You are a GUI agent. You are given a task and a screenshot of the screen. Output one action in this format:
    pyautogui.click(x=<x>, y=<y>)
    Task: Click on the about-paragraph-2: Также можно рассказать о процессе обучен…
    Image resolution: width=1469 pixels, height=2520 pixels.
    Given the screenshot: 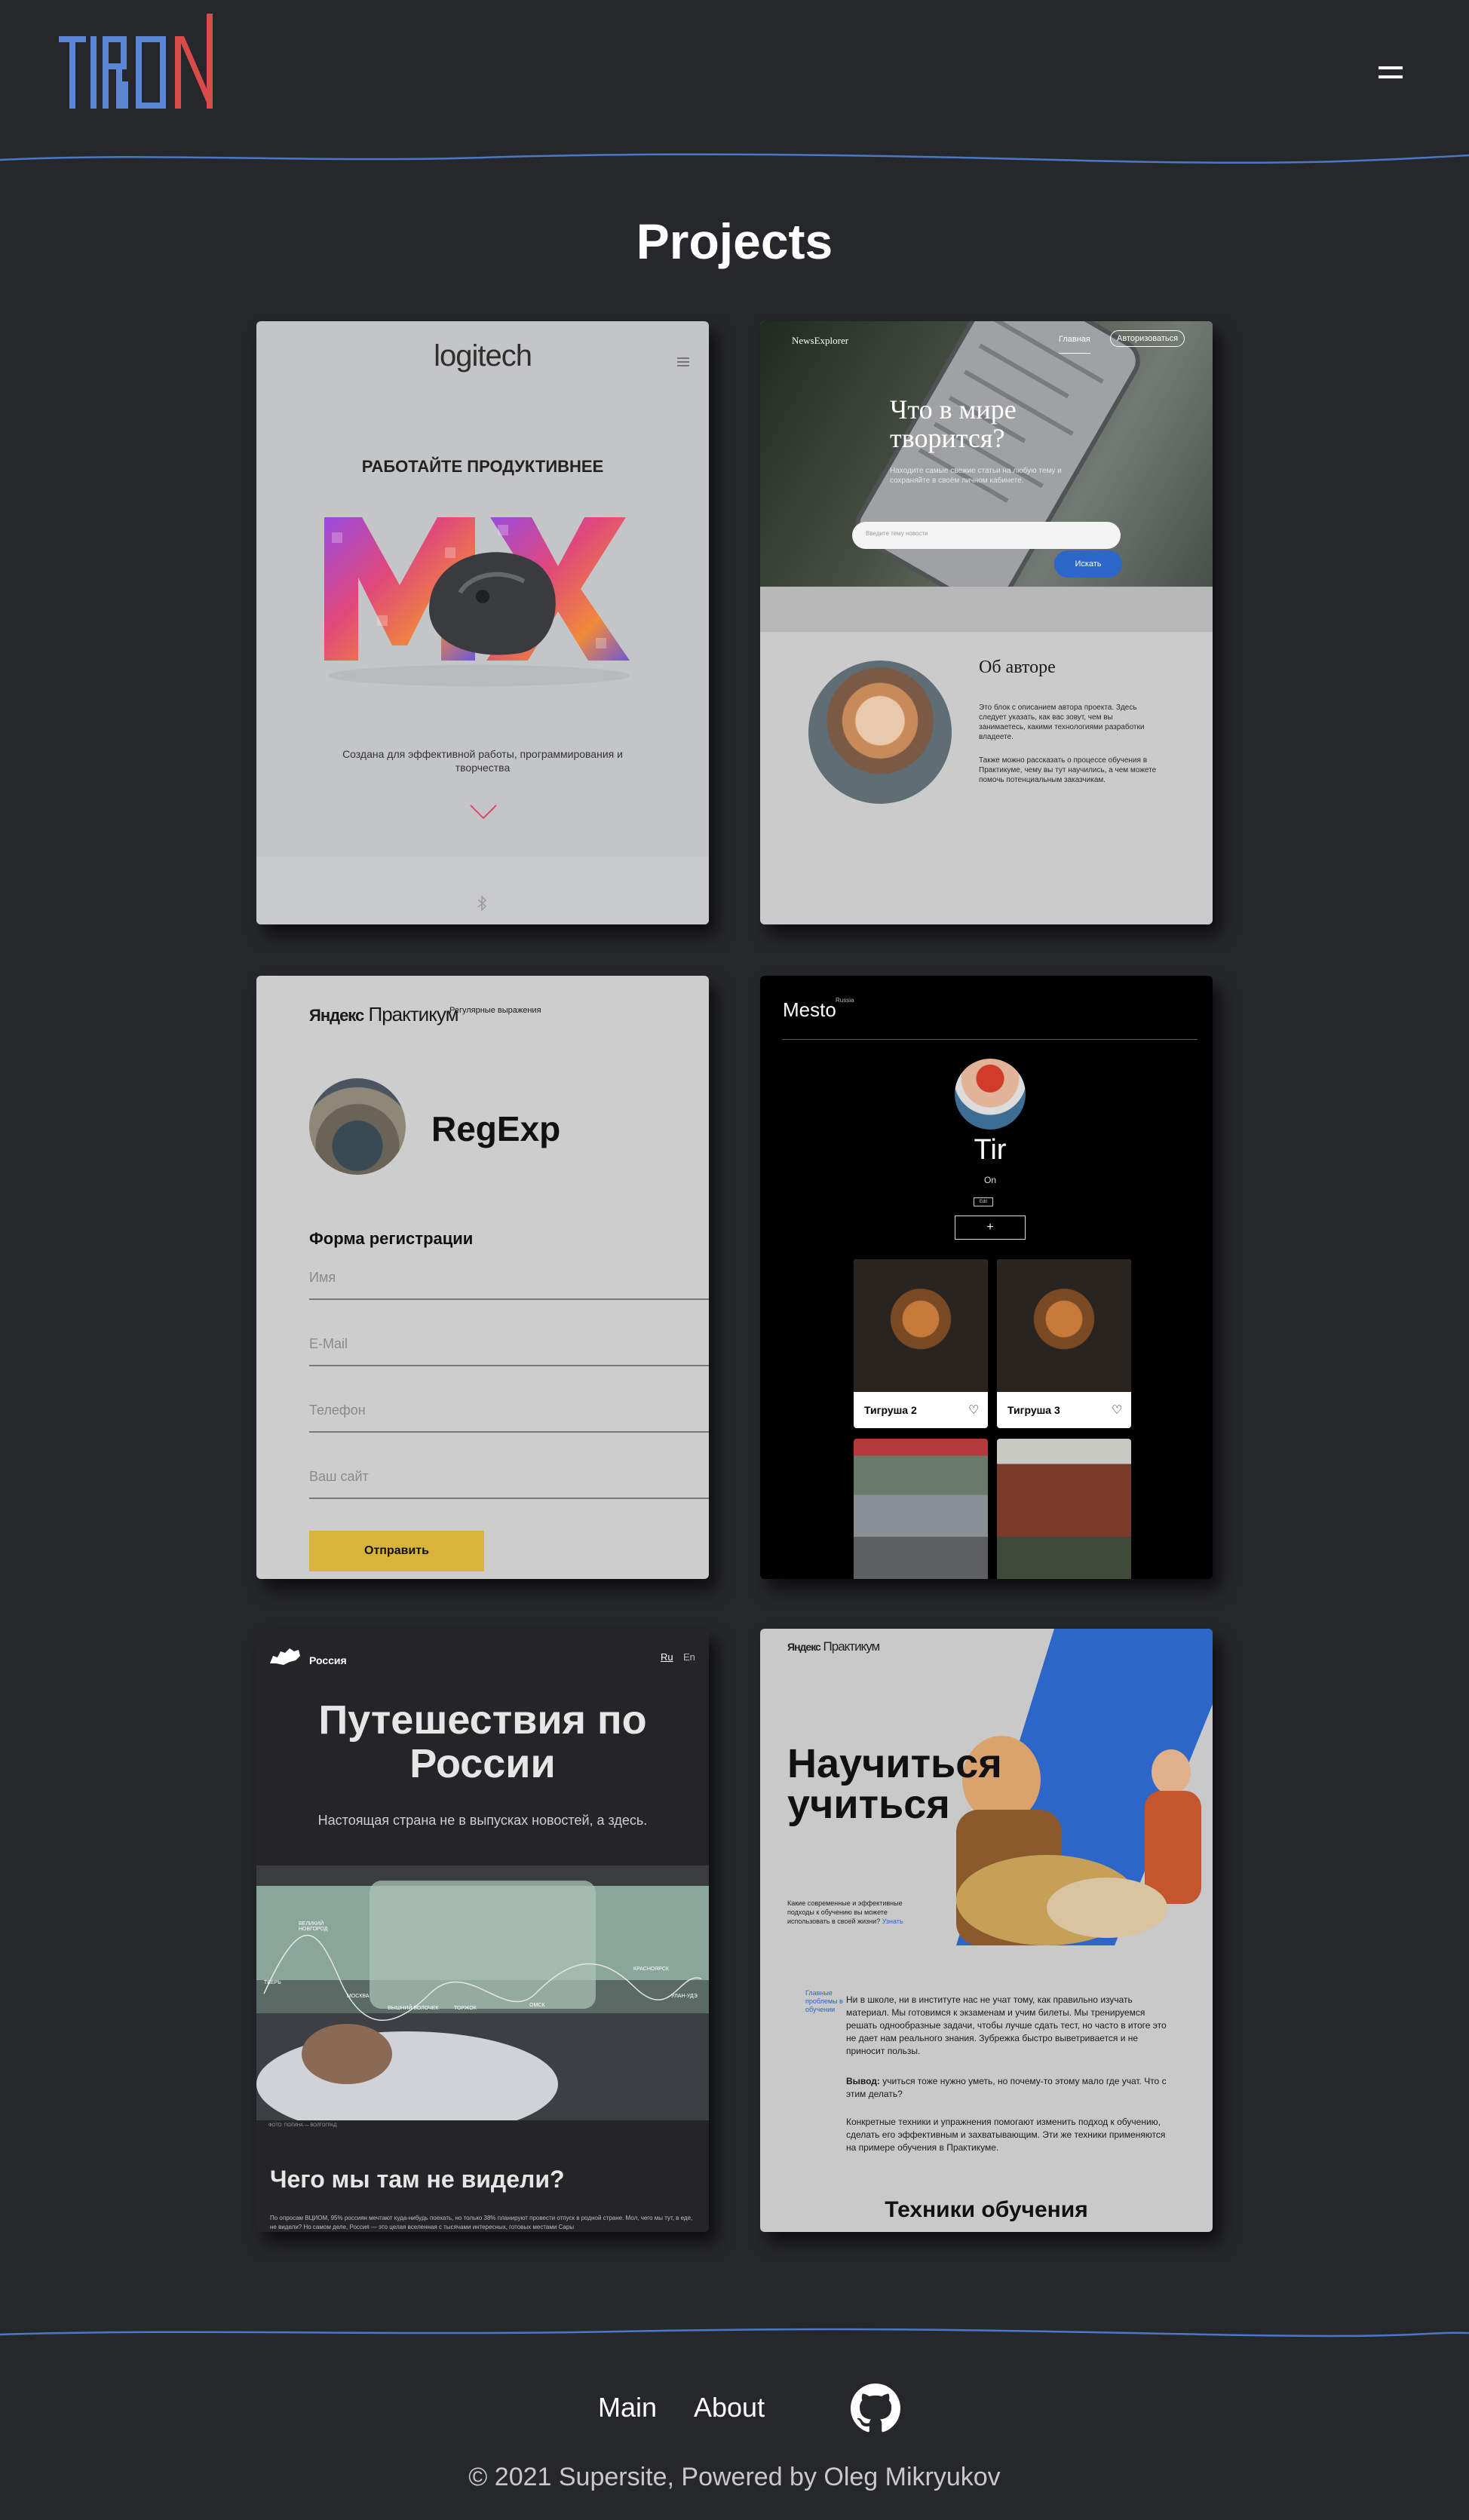 What is the action you would take?
    pyautogui.click(x=1068, y=770)
    